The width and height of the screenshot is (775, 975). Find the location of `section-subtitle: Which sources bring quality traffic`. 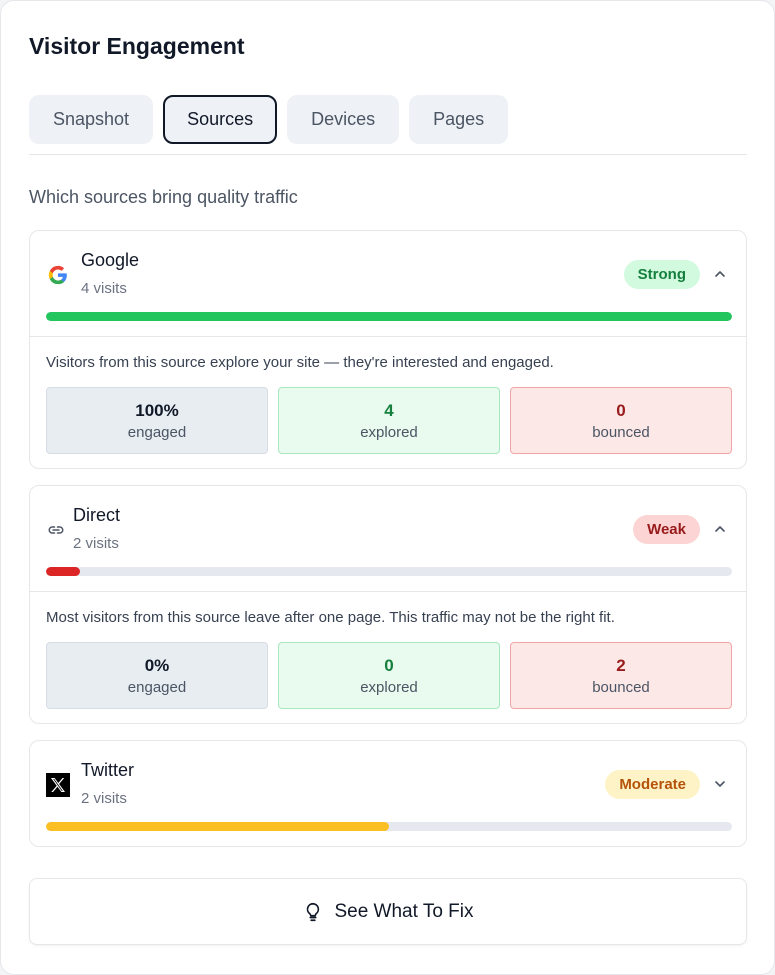

section-subtitle: Which sources bring quality traffic is located at coordinates (163, 197).